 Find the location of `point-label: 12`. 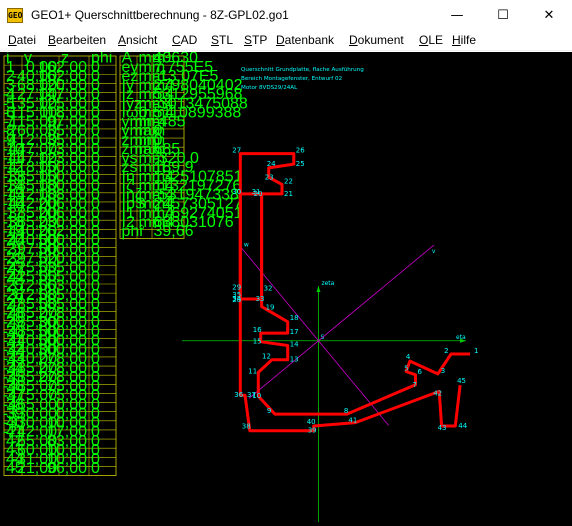

point-label: 12 is located at coordinates (266, 357).